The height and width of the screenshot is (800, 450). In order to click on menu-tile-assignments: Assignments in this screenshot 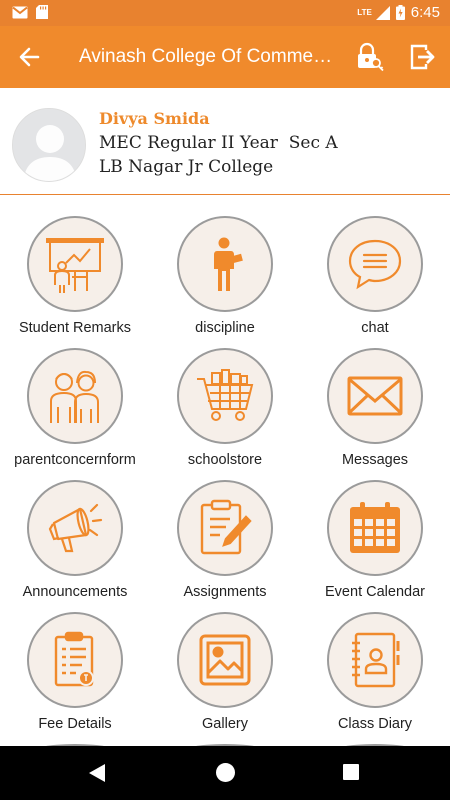, I will do `click(225, 530)`.